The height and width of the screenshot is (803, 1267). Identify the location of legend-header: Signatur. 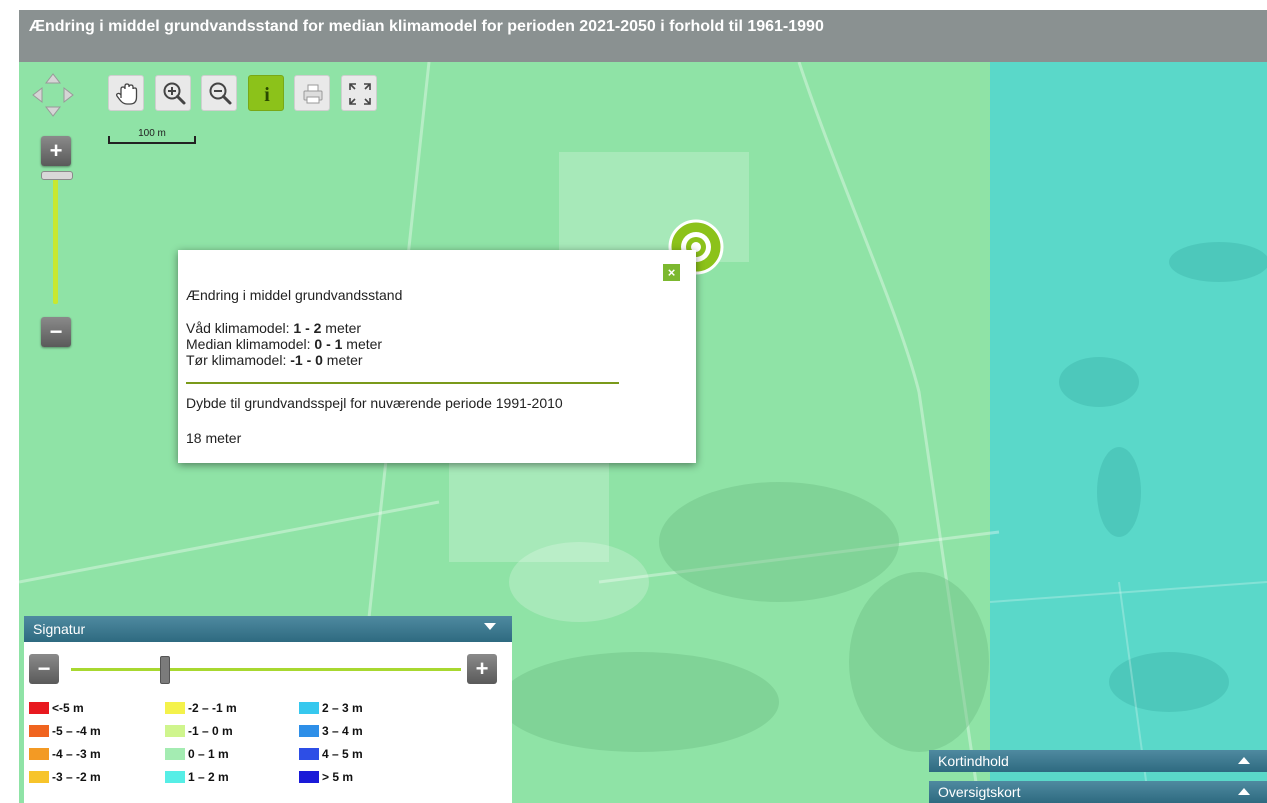
(268, 629).